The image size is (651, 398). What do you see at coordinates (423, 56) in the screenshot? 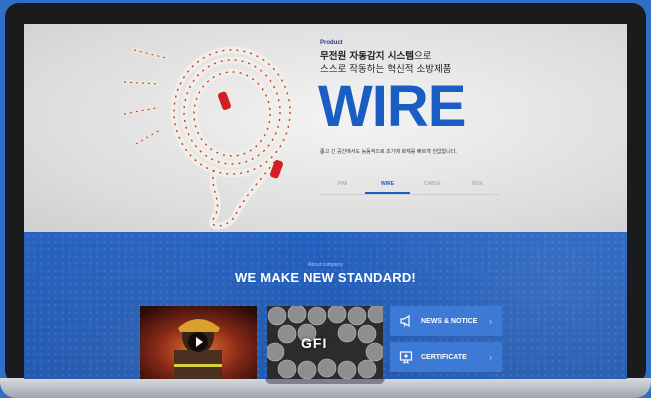
I see `headline-suffix: 으로` at bounding box center [423, 56].